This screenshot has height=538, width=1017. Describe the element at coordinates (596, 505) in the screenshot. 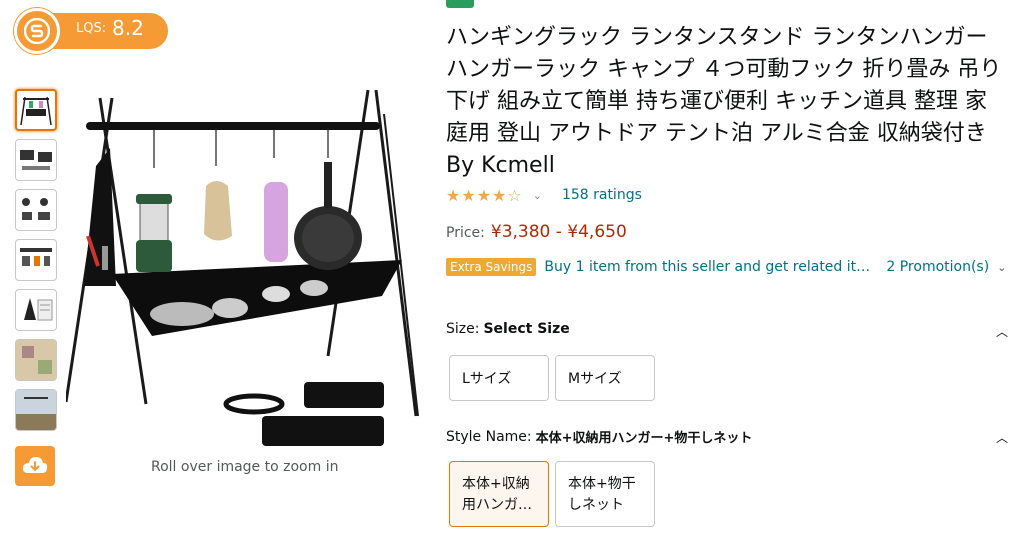

I see `style-option-net-line-2: しネット` at that location.